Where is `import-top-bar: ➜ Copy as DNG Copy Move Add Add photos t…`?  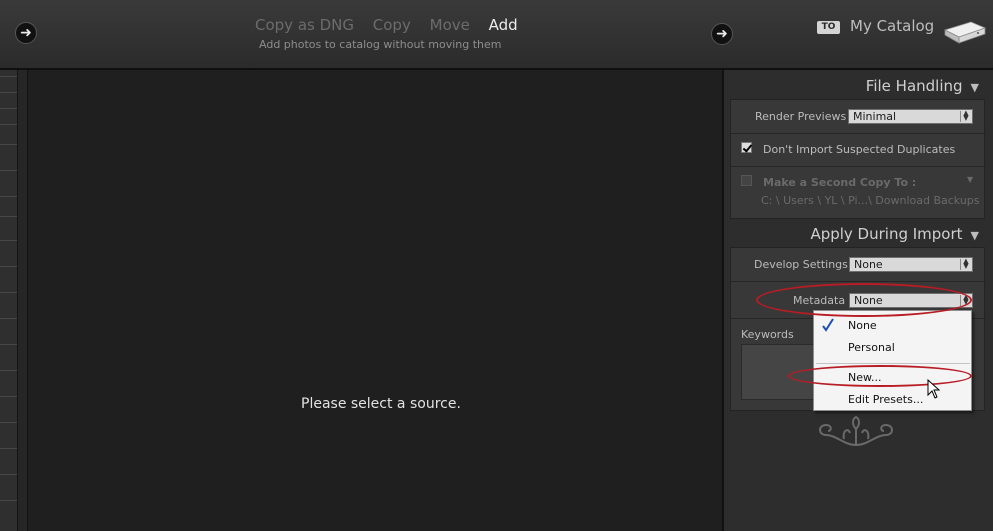 import-top-bar: ➜ Copy as DNG Copy Move Add Add photos t… is located at coordinates (496, 35).